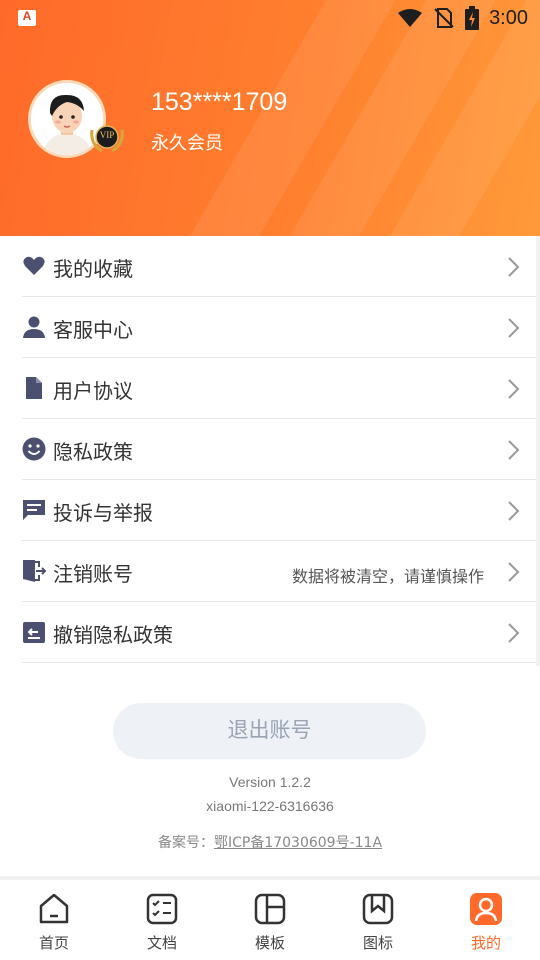 The width and height of the screenshot is (540, 960). Describe the element at coordinates (53, 943) in the screenshot. I see `tab-label: 首页` at that location.